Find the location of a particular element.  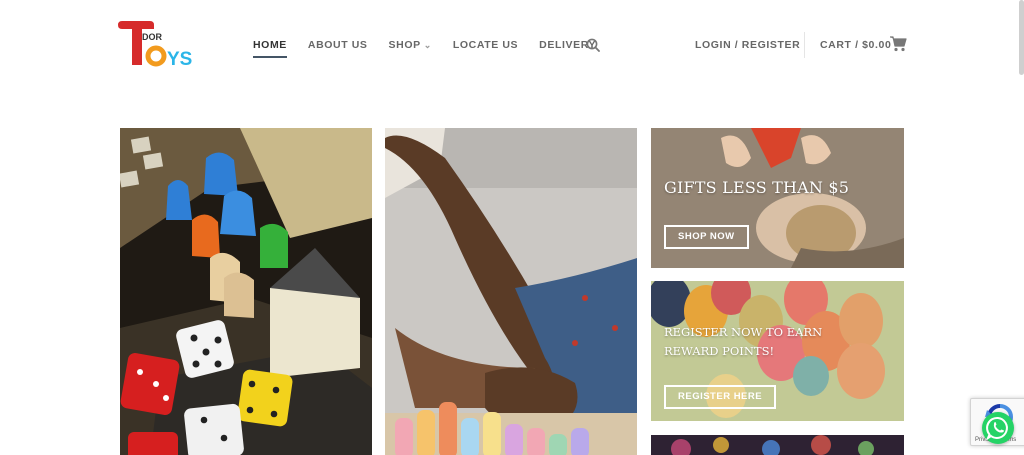

chevron-down-icon: ⌄ is located at coordinates (427, 45).